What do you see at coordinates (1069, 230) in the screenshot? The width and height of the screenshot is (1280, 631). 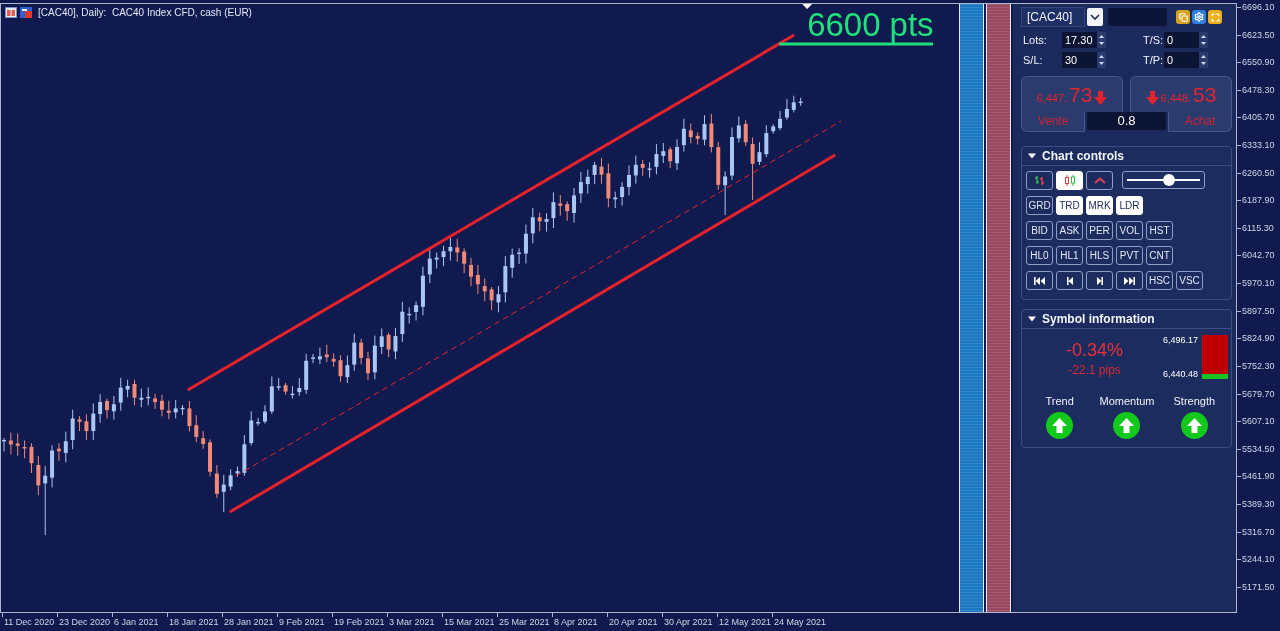 I see `toggle-button: ASK` at bounding box center [1069, 230].